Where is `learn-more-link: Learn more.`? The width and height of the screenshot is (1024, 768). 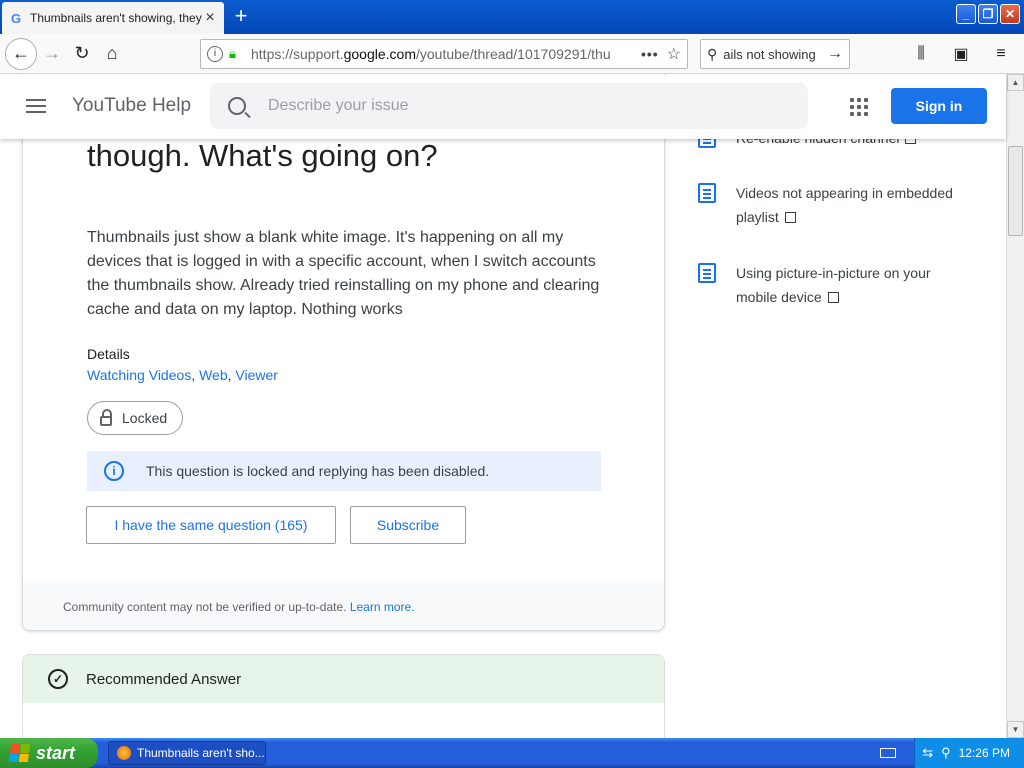
learn-more-link: Learn more. is located at coordinates (382, 607).